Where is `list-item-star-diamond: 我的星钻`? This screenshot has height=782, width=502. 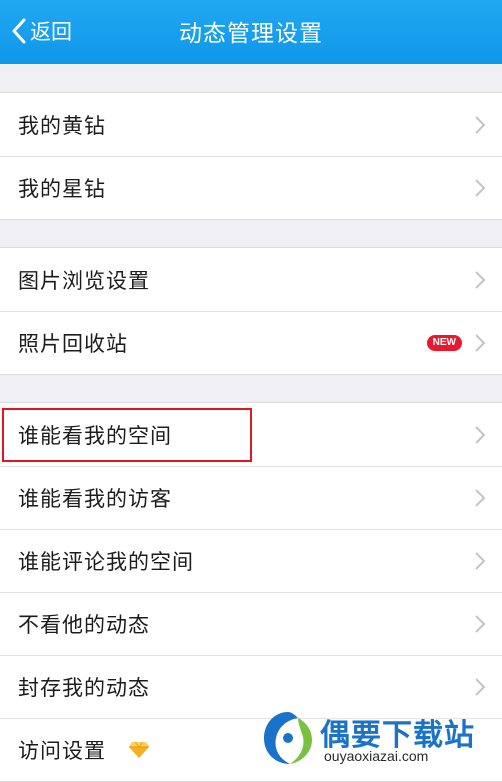
list-item-star-diamond: 我的星钻 is located at coordinates (251, 187).